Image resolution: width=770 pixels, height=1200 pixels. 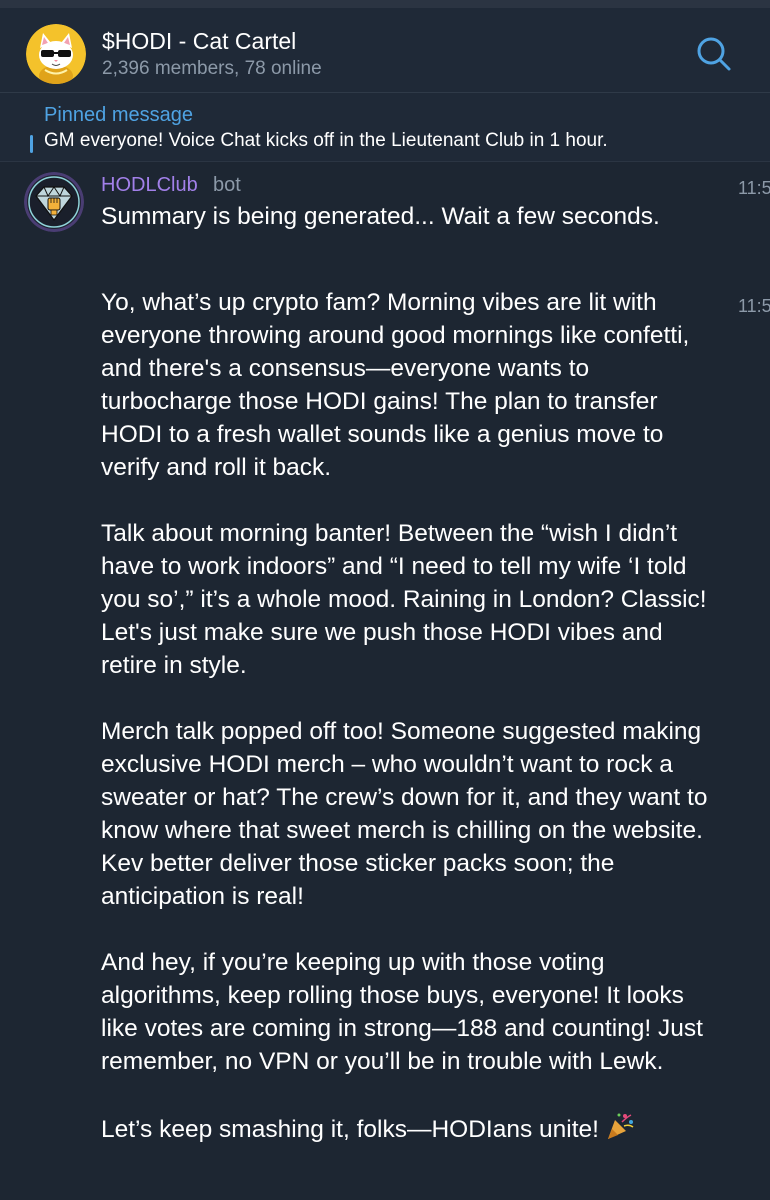 What do you see at coordinates (227, 185) in the screenshot?
I see `bot-tag: bot` at bounding box center [227, 185].